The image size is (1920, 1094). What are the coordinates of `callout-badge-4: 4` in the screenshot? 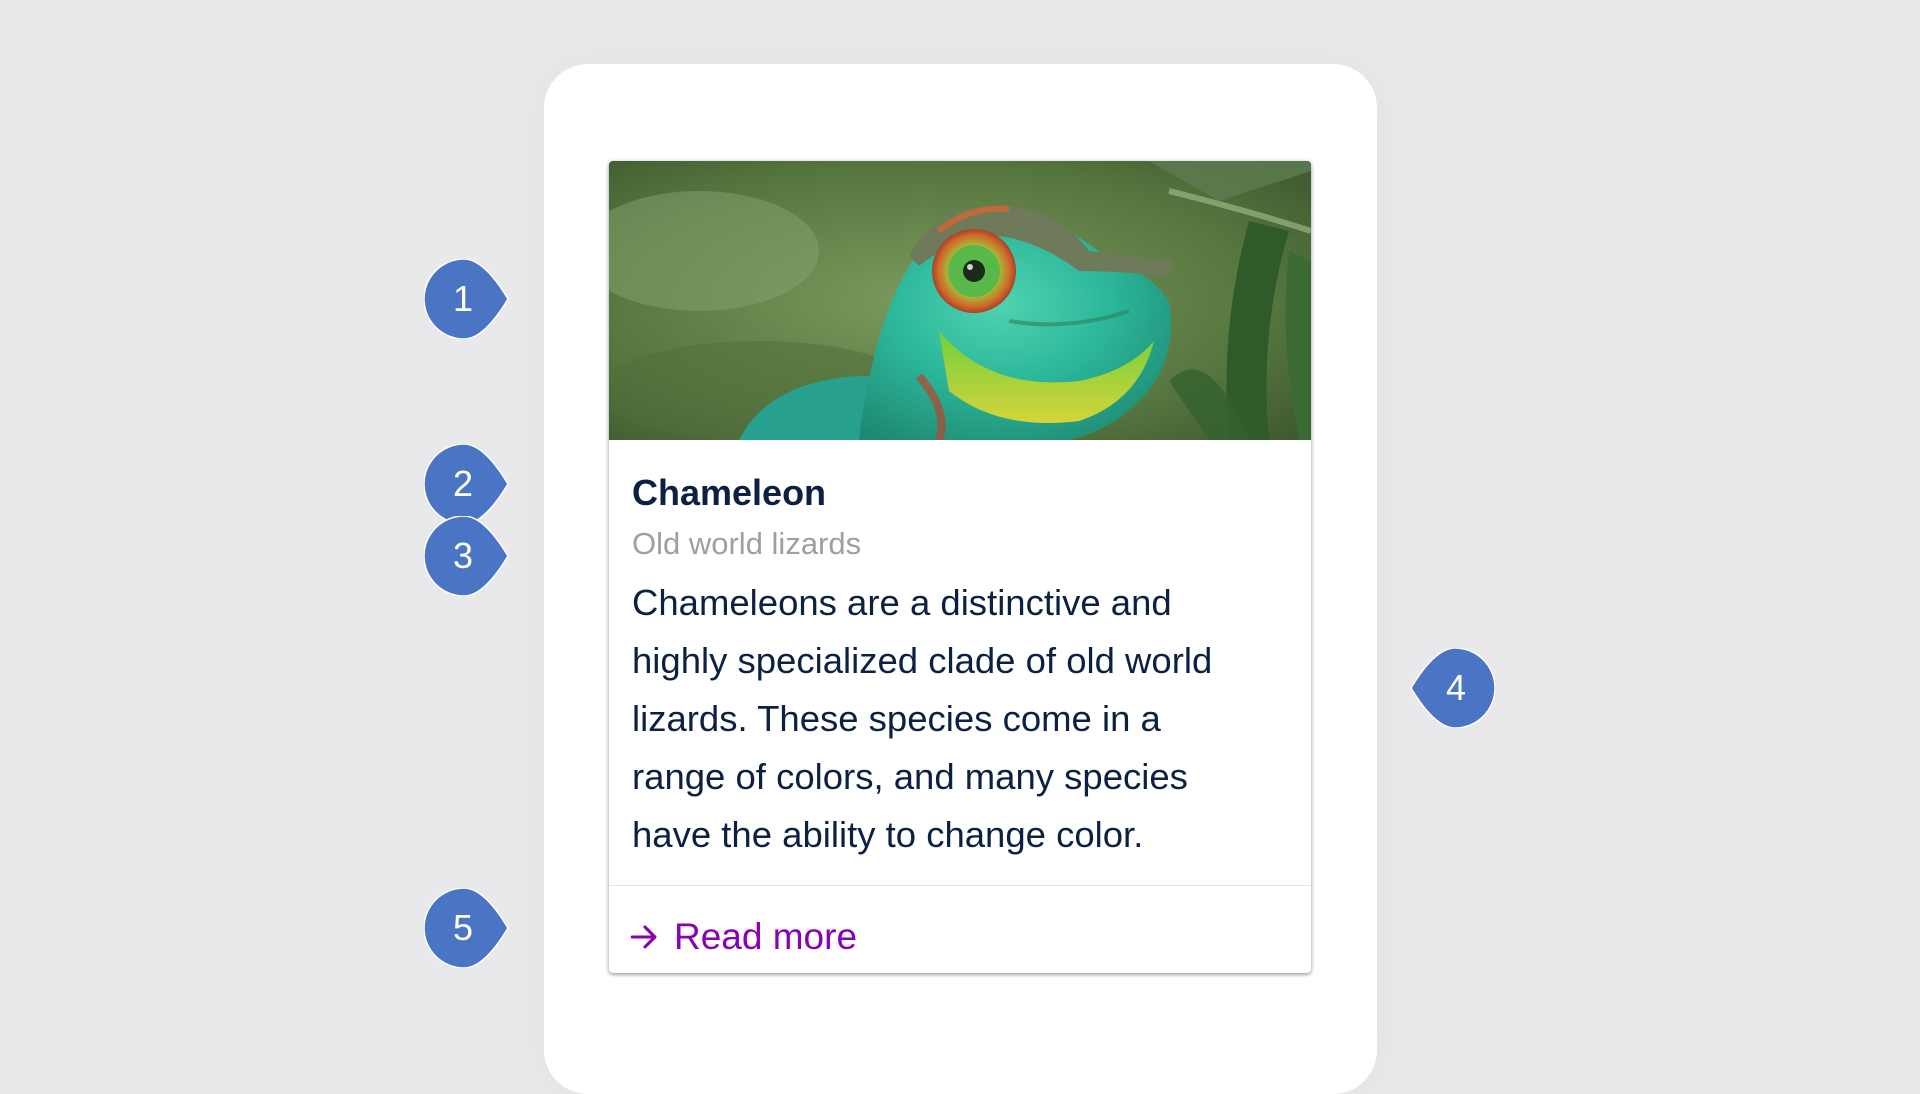 It's located at (1452, 688).